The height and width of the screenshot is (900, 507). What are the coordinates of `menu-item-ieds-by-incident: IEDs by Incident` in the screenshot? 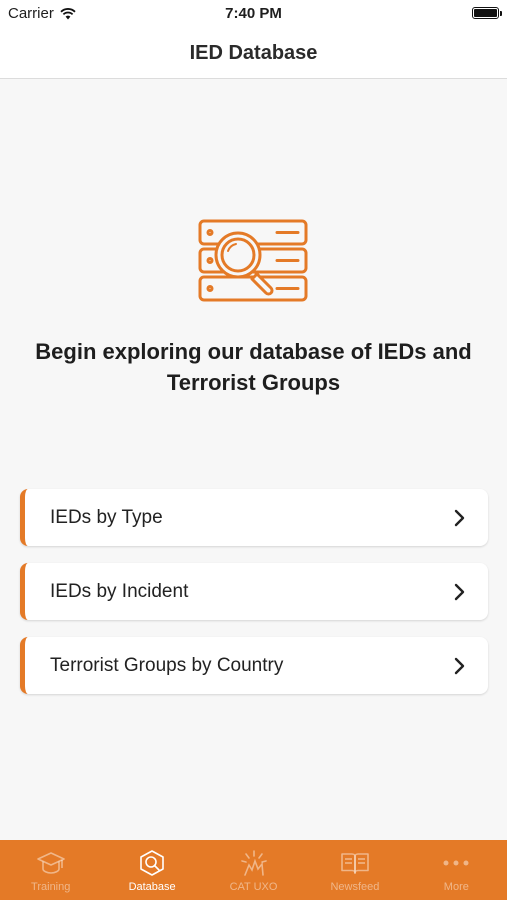 It's located at (254, 591).